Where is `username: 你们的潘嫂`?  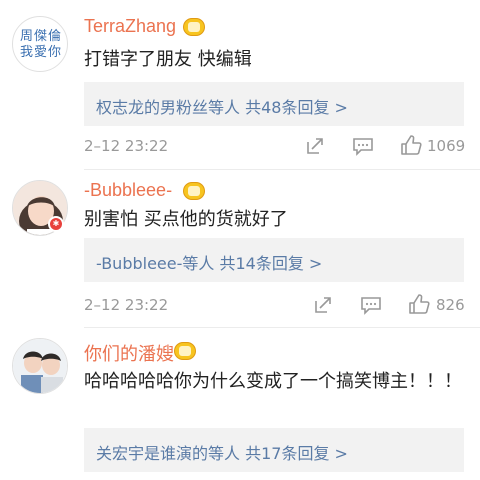
username: 你们的潘嫂 is located at coordinates (129, 353).